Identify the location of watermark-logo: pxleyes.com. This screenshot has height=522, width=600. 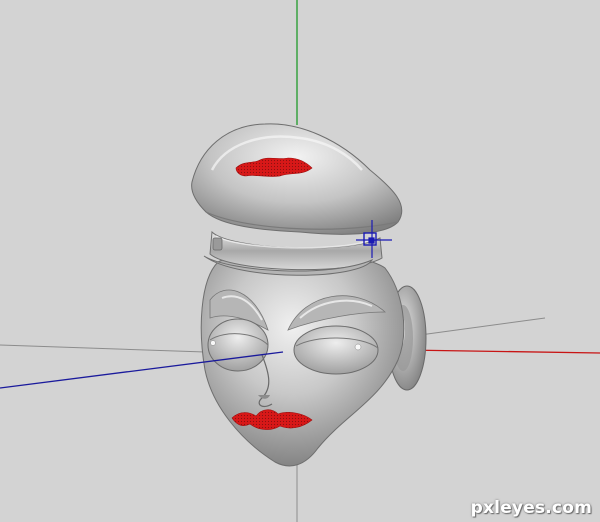
(531, 508).